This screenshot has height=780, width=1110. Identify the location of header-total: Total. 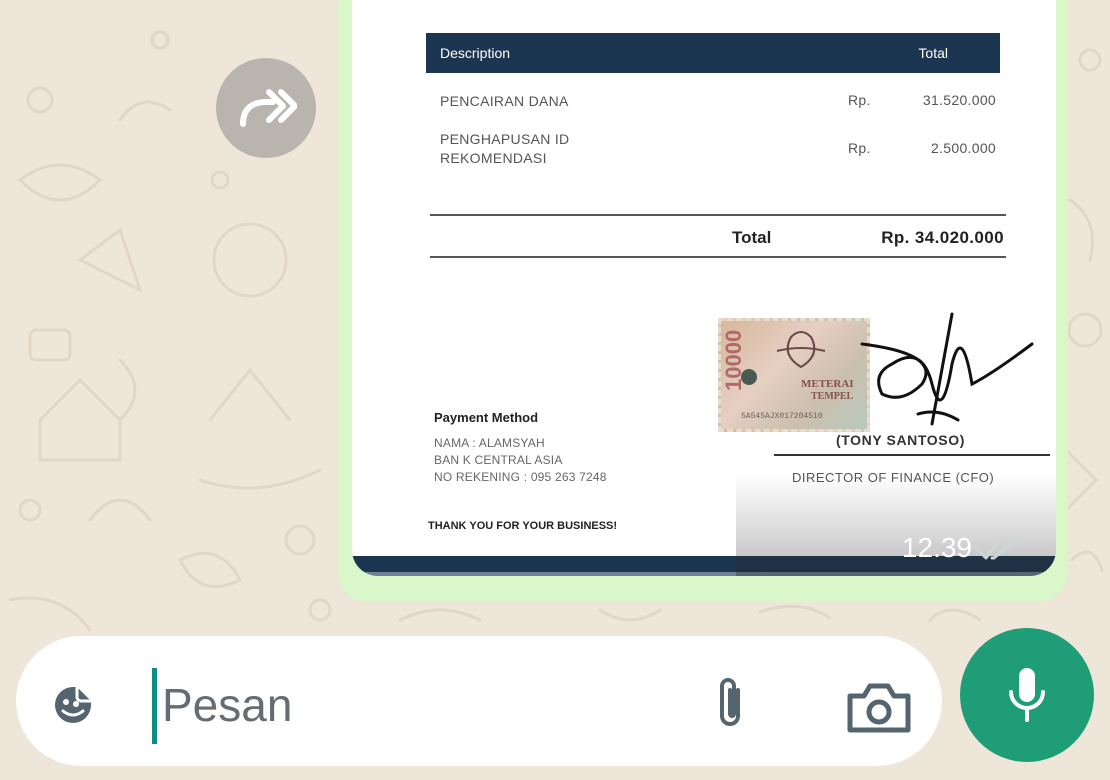
(933, 53).